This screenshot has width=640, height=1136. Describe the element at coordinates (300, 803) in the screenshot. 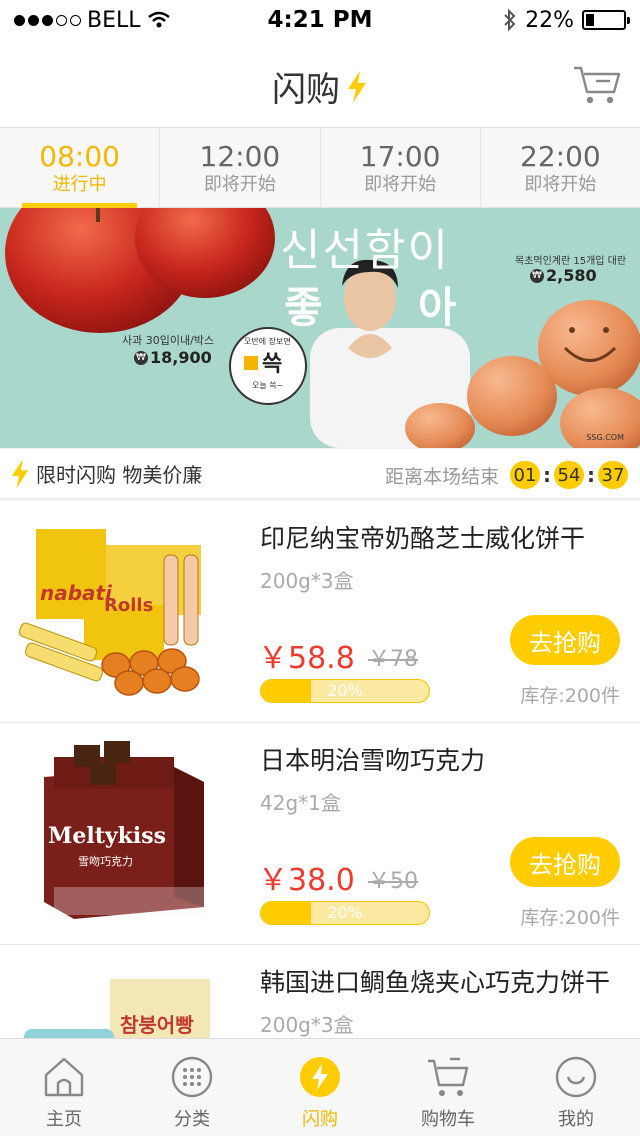

I see `product-spec: 42g*1盒` at that location.